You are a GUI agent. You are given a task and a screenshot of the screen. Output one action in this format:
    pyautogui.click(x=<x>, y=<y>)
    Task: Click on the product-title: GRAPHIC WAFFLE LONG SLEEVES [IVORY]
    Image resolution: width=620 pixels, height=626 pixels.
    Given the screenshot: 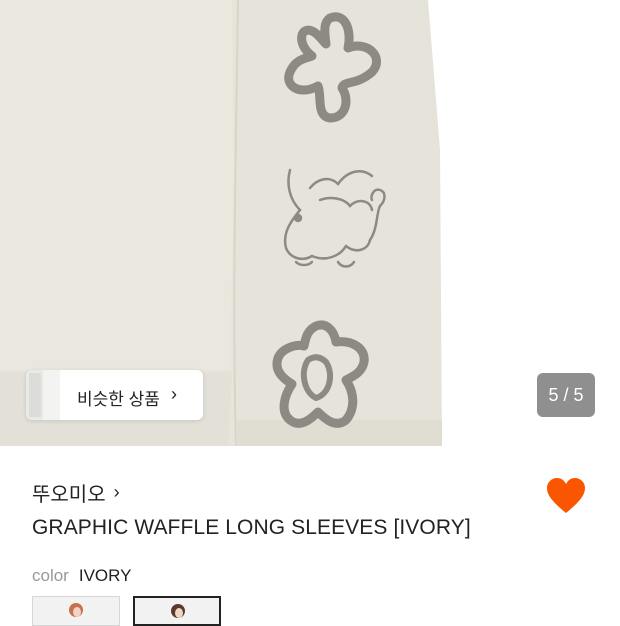 What is the action you would take?
    pyautogui.click(x=251, y=527)
    